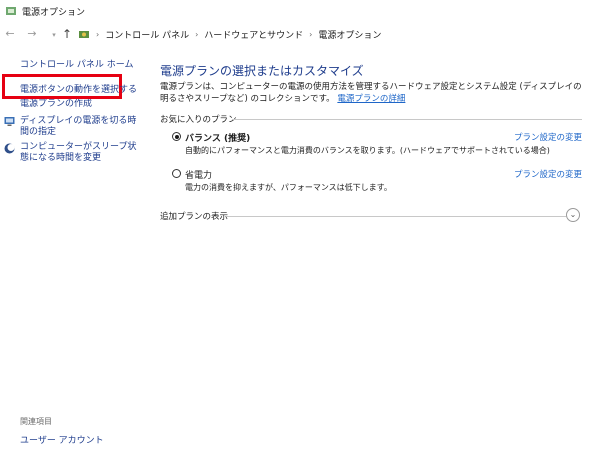  I want to click on breadcrumb: › コントロール パネル › ハードウェアとサウンド › 電源オプション, so click(229, 34).